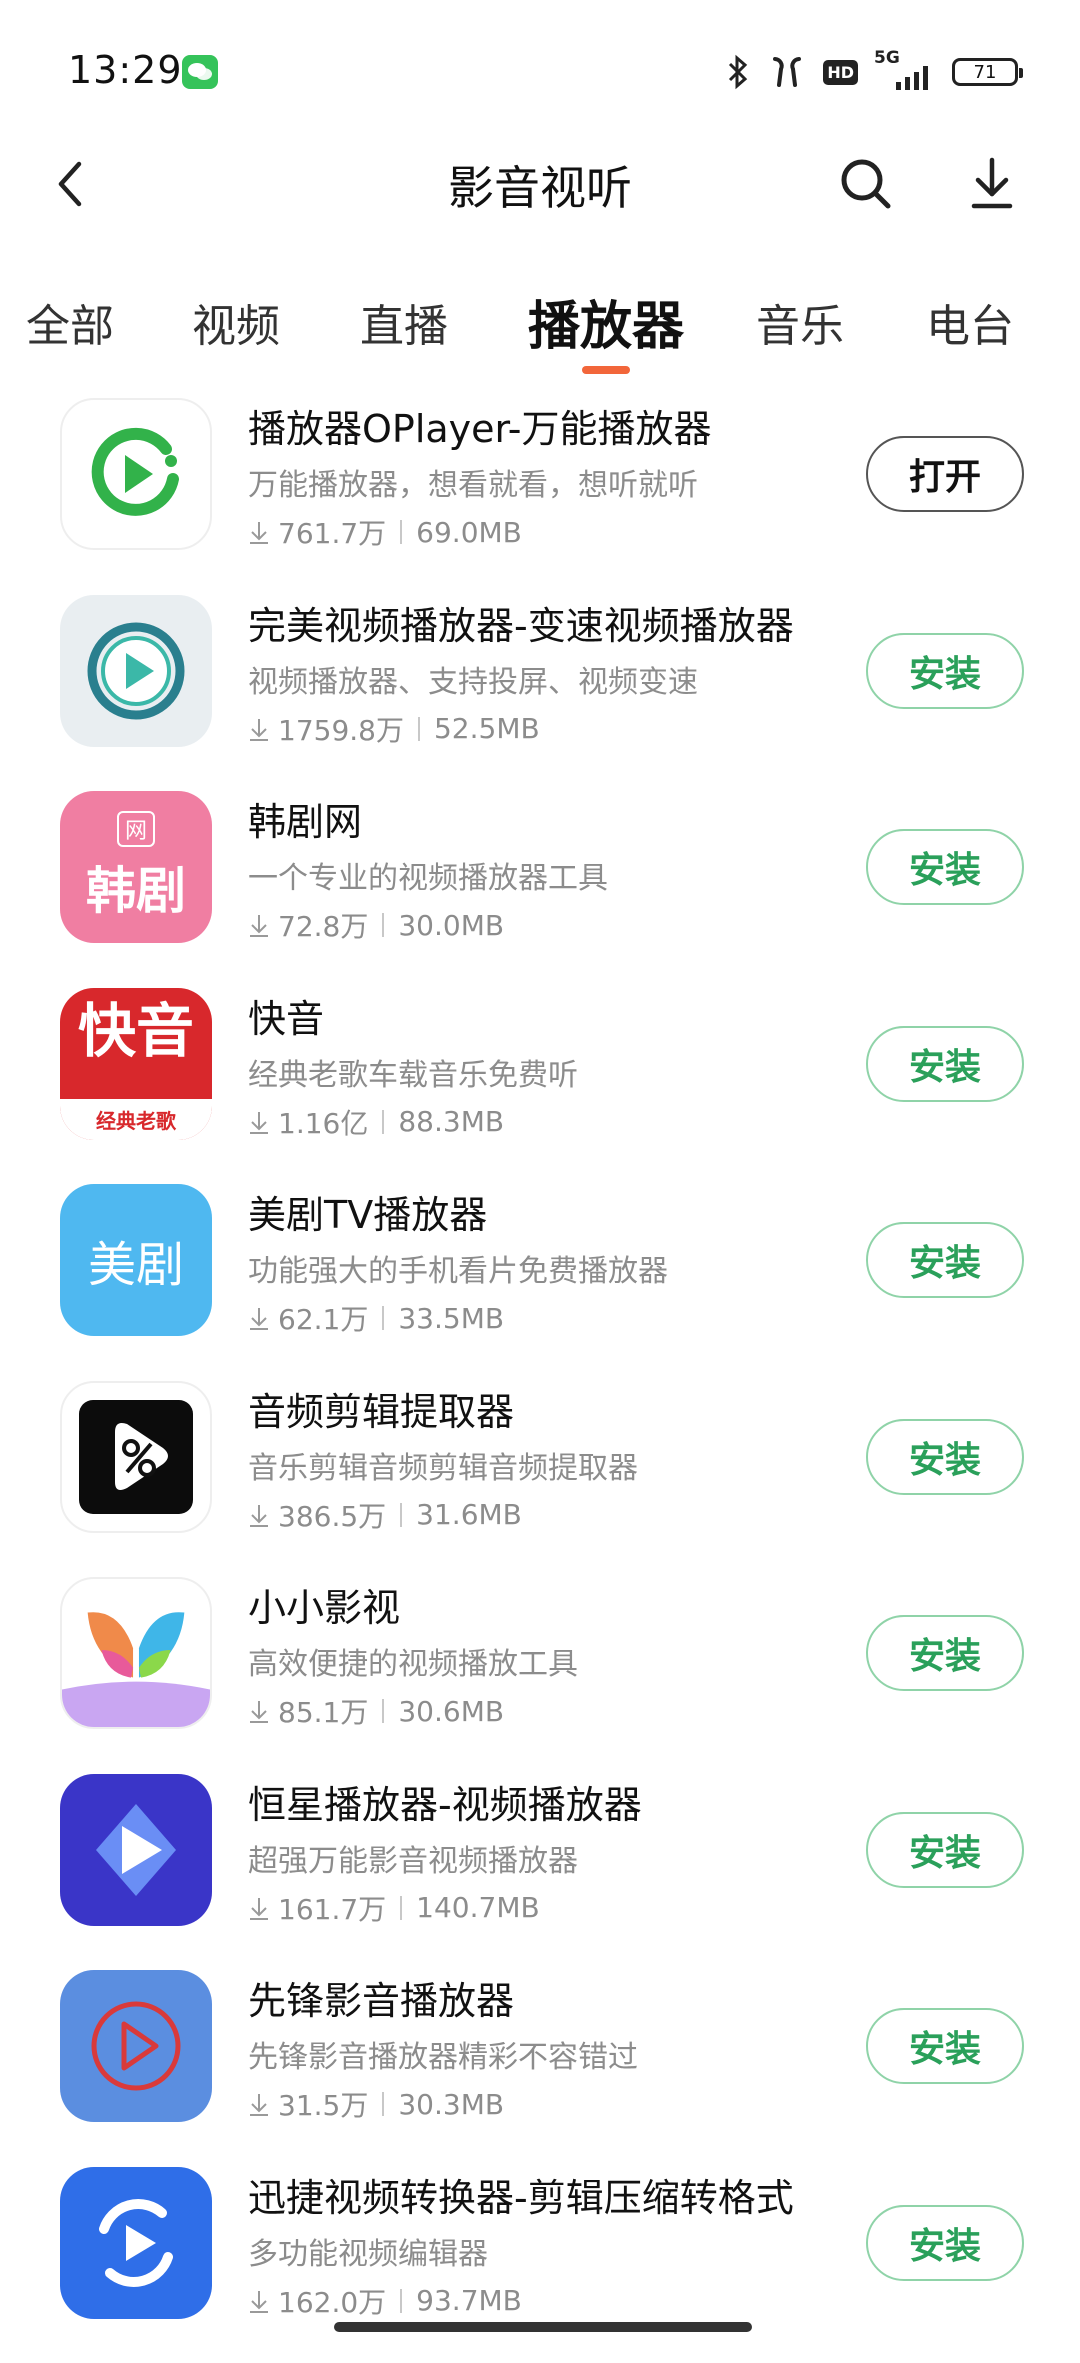 This screenshot has width=1080, height=2363. I want to click on download-icon, so click(992, 184).